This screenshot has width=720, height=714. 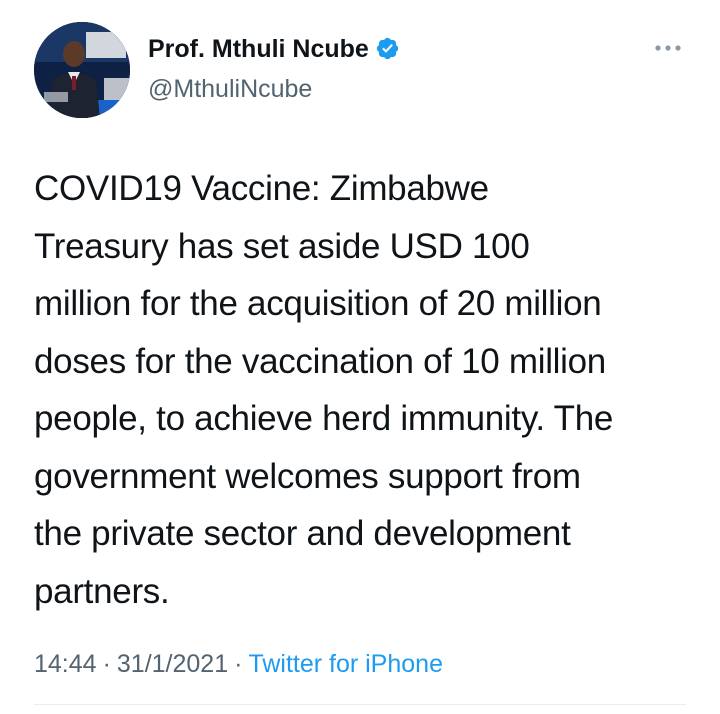 I want to click on tweet-metadata: 14:44 · 31/1/2021 · Twitter for iPhone, so click(x=238, y=664).